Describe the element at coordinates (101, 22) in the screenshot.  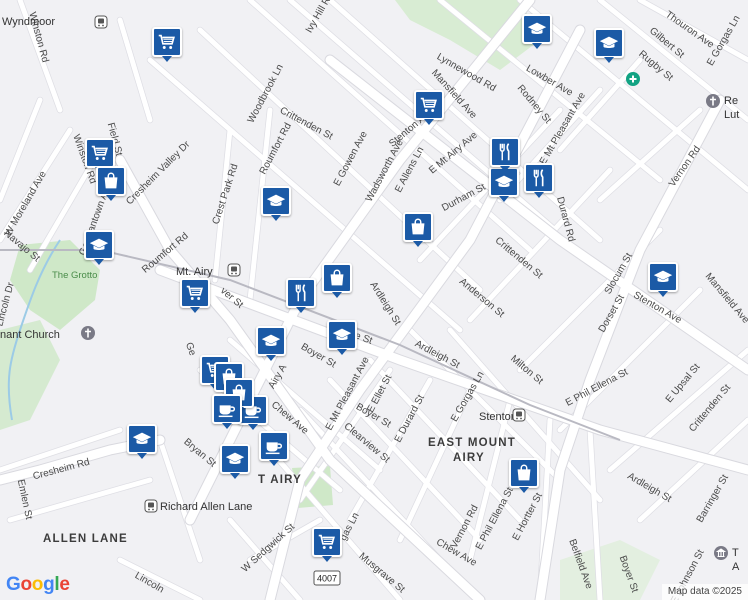
I see `wyndmoor-station-icon` at that location.